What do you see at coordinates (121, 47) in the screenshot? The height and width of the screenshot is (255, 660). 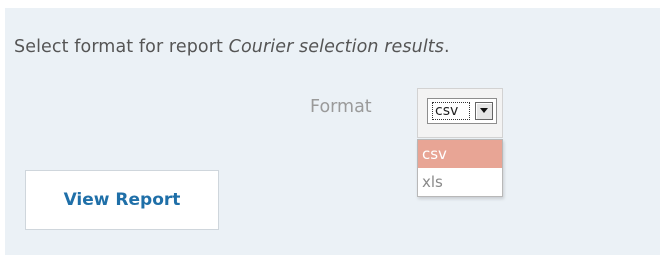 I see `prompt-prefix: Select format for report` at bounding box center [121, 47].